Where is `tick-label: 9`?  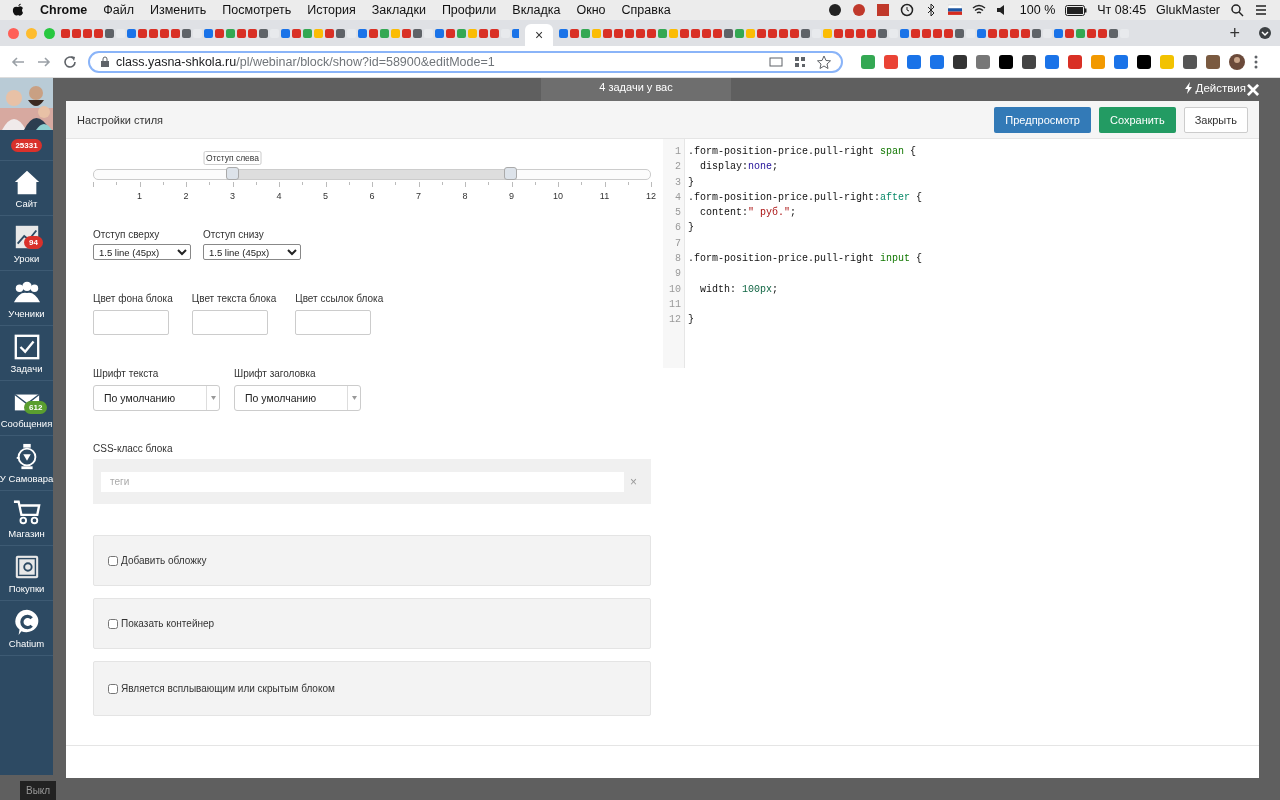
tick-label: 9 is located at coordinates (511, 196).